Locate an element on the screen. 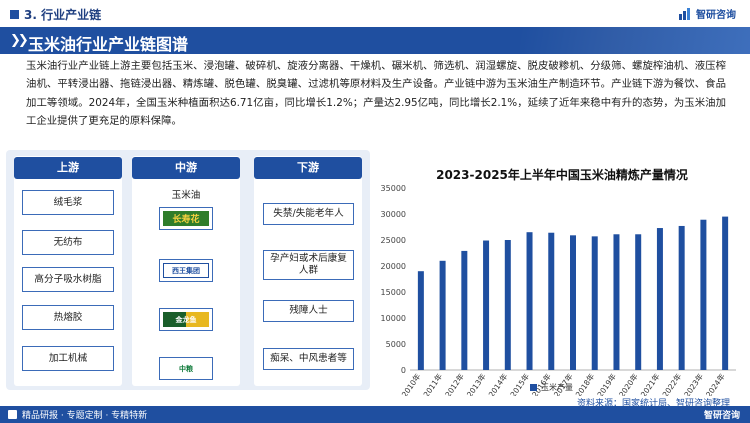 Image resolution: width=750 pixels, height=423 pixels. logo-mark: 金龙鱼 is located at coordinates (186, 319).